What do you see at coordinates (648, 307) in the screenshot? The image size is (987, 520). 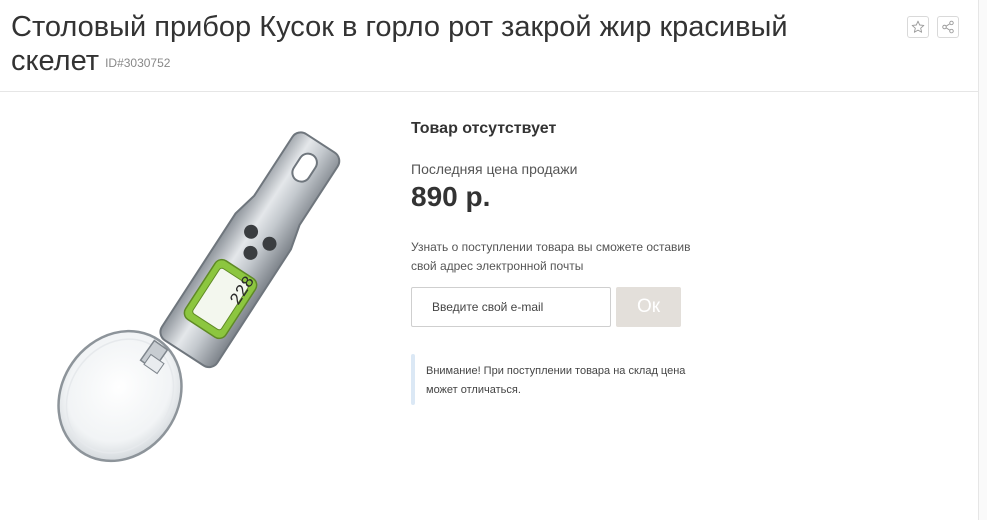 I see `submit-button: Ок` at bounding box center [648, 307].